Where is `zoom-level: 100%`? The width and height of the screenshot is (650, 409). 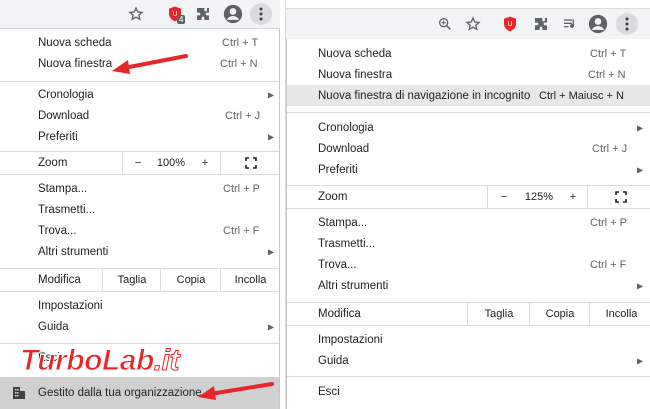 zoom-level: 100% is located at coordinates (171, 163).